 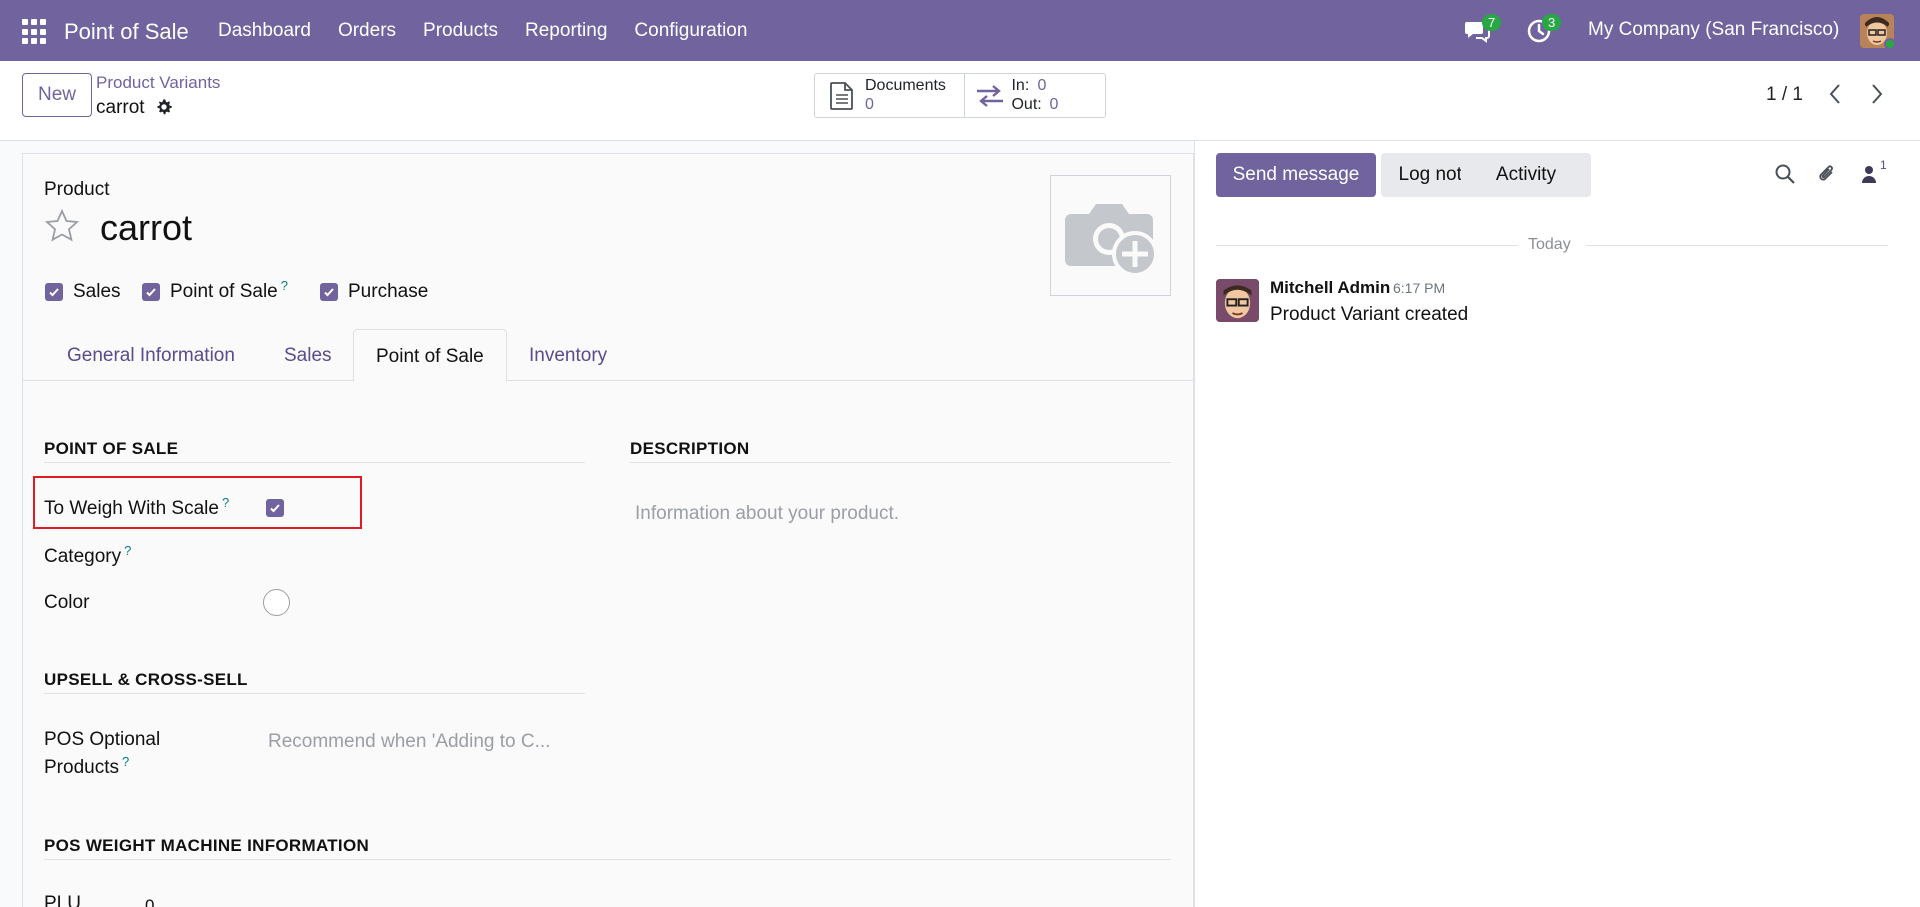 What do you see at coordinates (890, 95) in the screenshot?
I see `documents-smart-button: Documents 0` at bounding box center [890, 95].